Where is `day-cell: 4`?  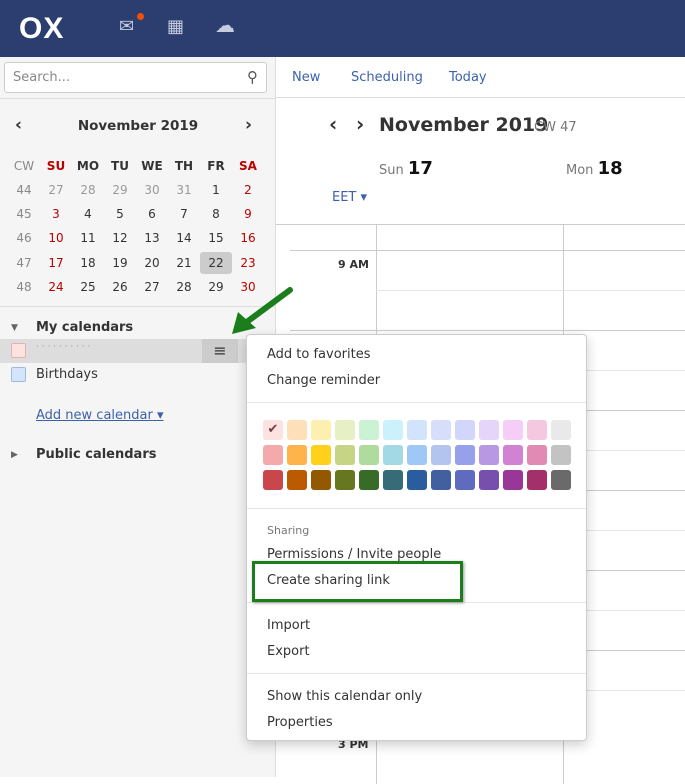 day-cell: 4 is located at coordinates (88, 214).